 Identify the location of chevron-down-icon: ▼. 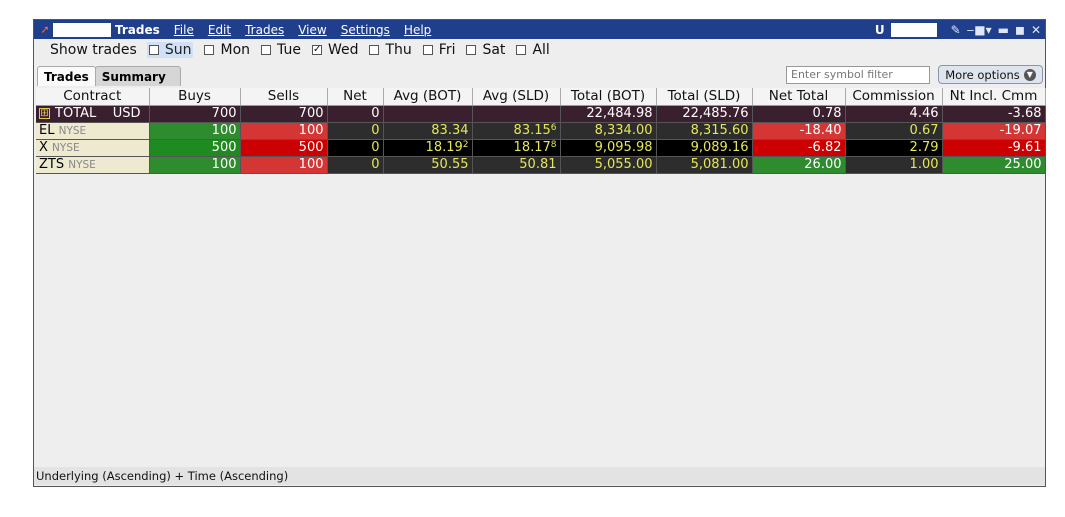
(1029, 74).